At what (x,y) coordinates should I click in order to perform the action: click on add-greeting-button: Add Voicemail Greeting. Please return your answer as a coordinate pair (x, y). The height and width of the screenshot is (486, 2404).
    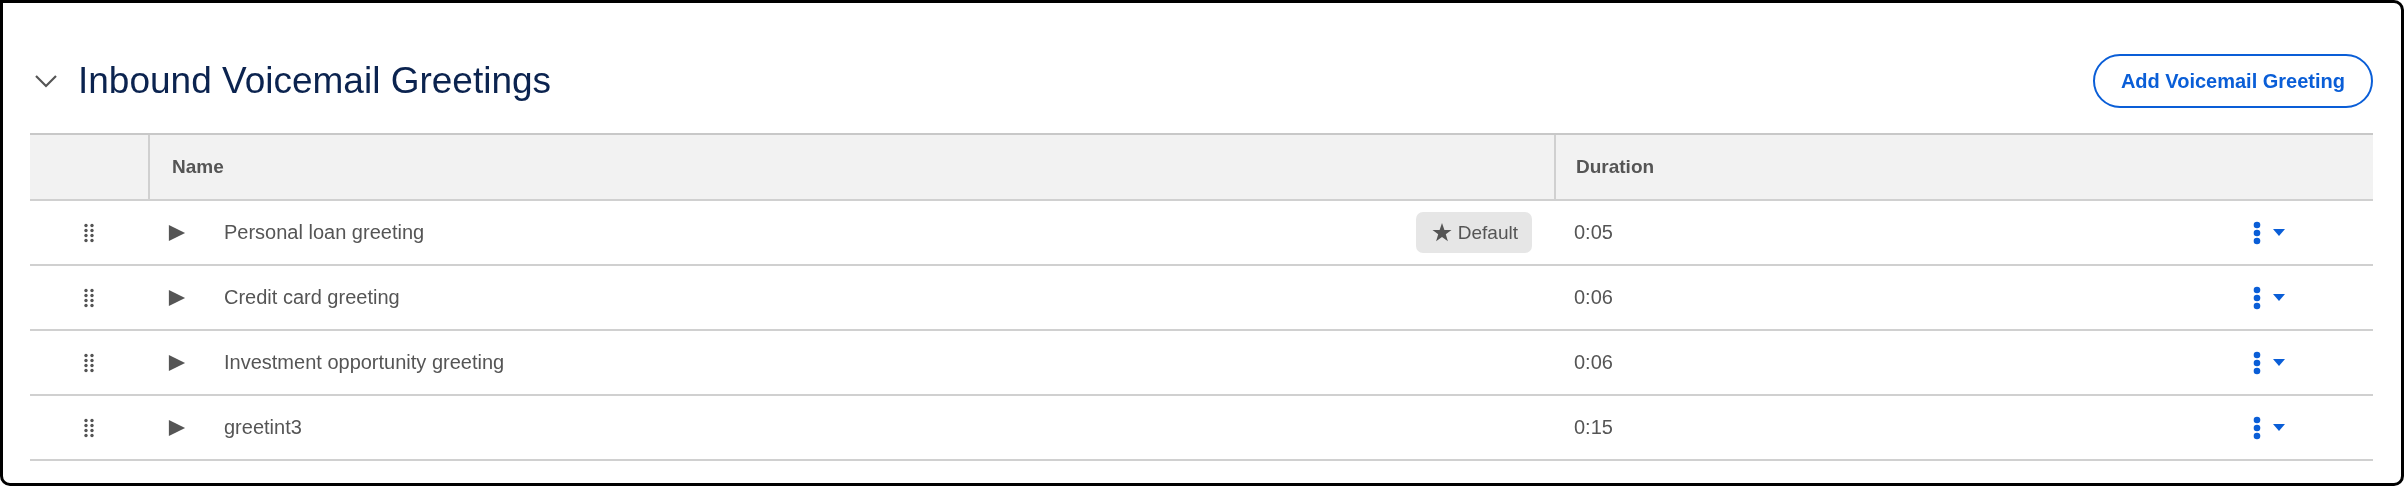
    Looking at the image, I should click on (2232, 81).